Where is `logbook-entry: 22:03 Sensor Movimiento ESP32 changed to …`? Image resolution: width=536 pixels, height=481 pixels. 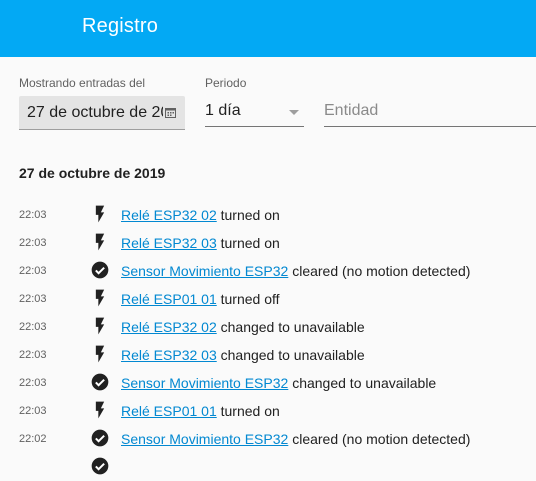
logbook-entry: 22:03 Sensor Movimiento ESP32 changed to … is located at coordinates (268, 383).